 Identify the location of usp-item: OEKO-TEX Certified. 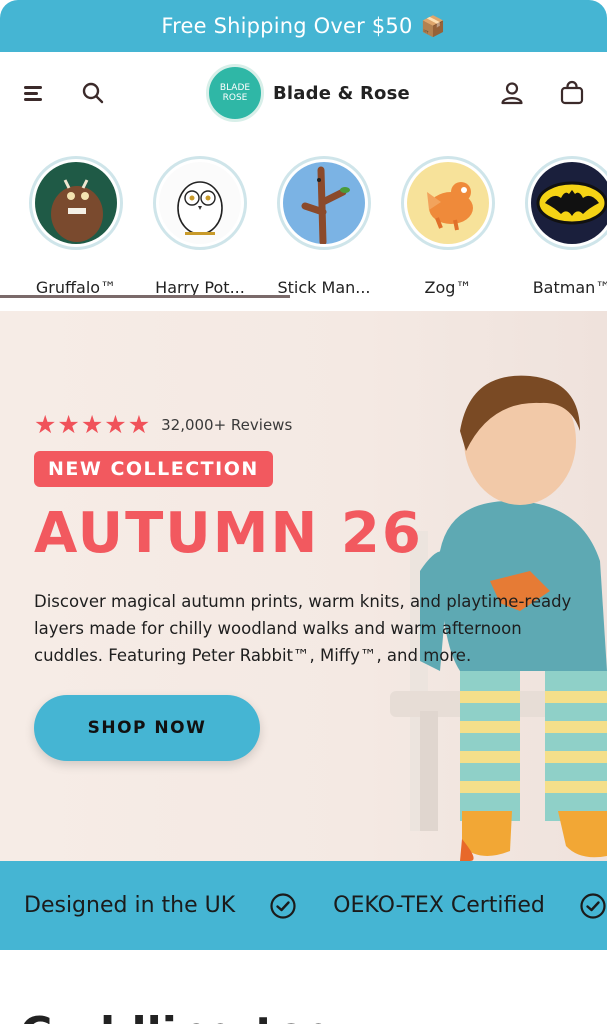
(470, 906).